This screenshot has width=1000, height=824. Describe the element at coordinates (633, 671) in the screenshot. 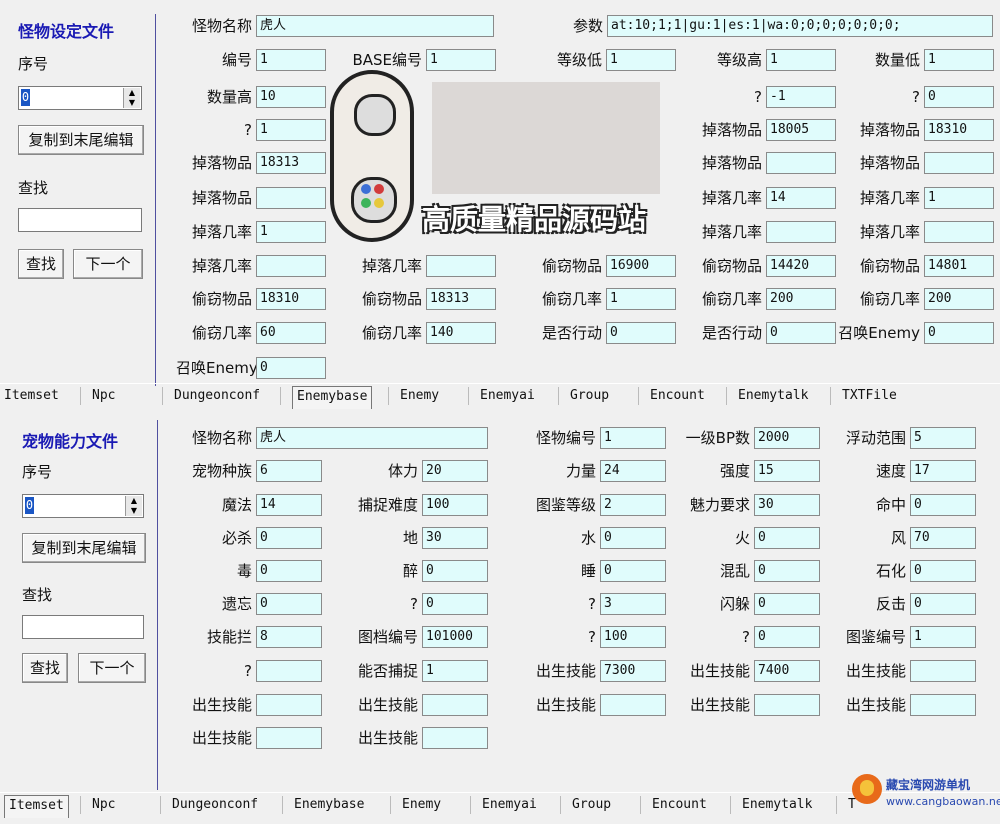

I see `bottom-field-input: 7300` at that location.